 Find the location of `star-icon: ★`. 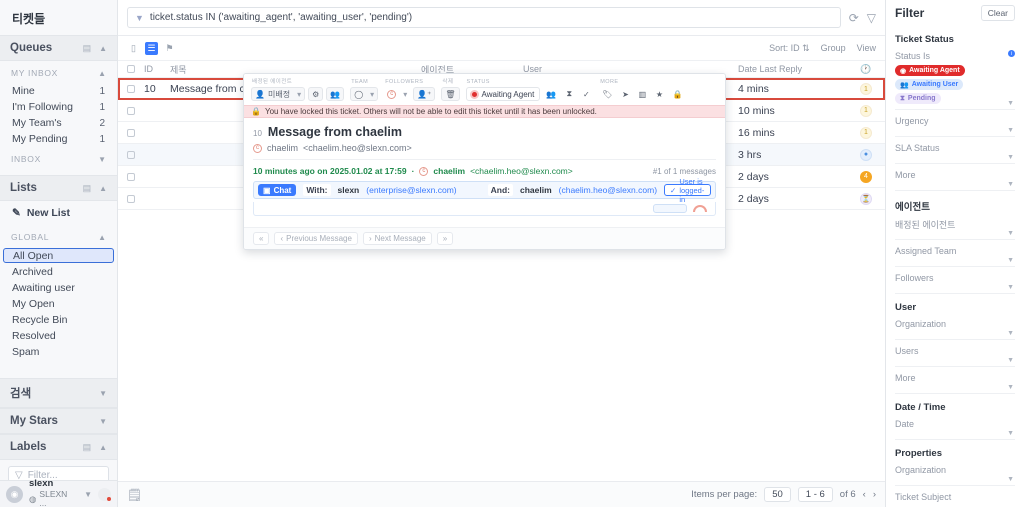

star-icon: ★ is located at coordinates (659, 94).